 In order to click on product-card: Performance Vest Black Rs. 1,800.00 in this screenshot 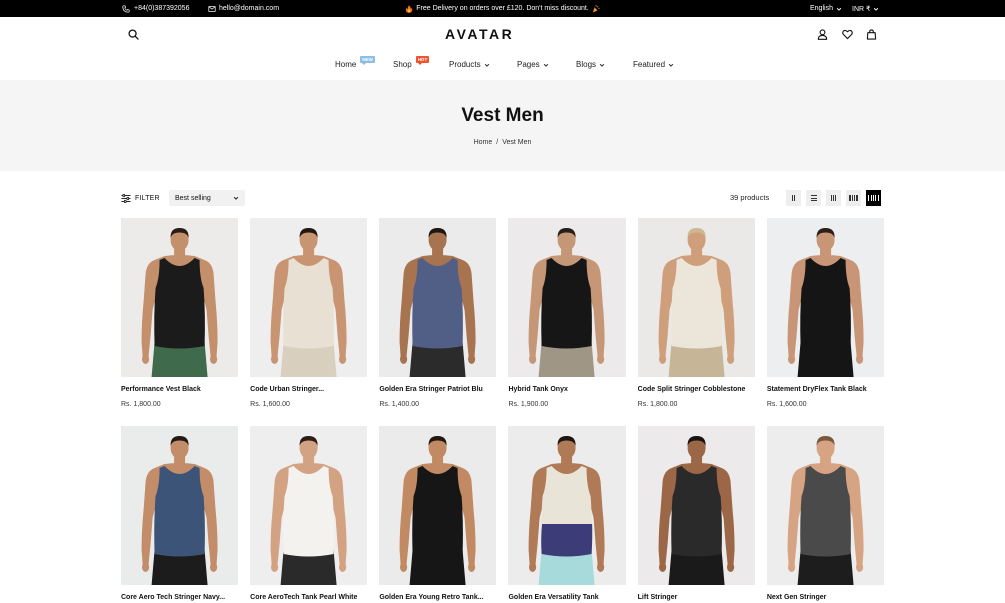, I will do `click(180, 313)`.